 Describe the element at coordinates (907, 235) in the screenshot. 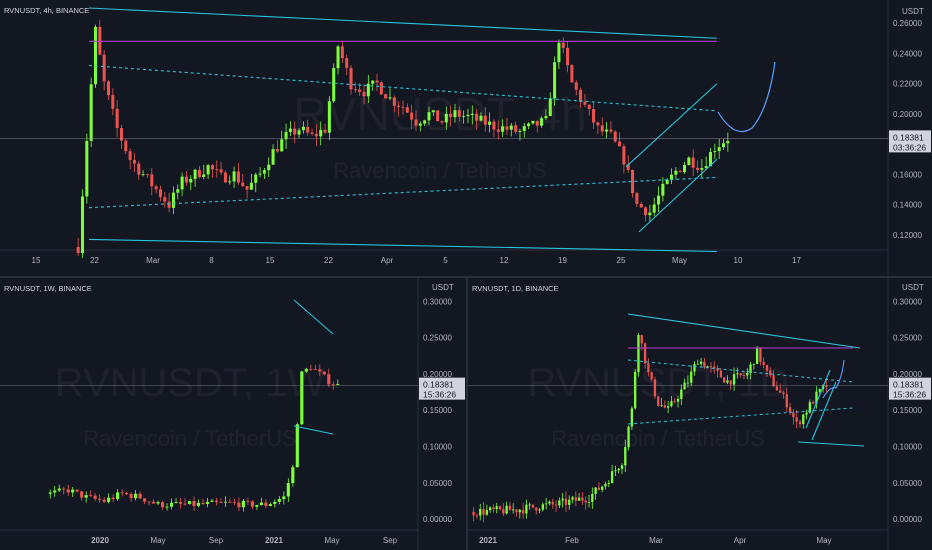

I see `price-tick-label: 0.12000` at that location.